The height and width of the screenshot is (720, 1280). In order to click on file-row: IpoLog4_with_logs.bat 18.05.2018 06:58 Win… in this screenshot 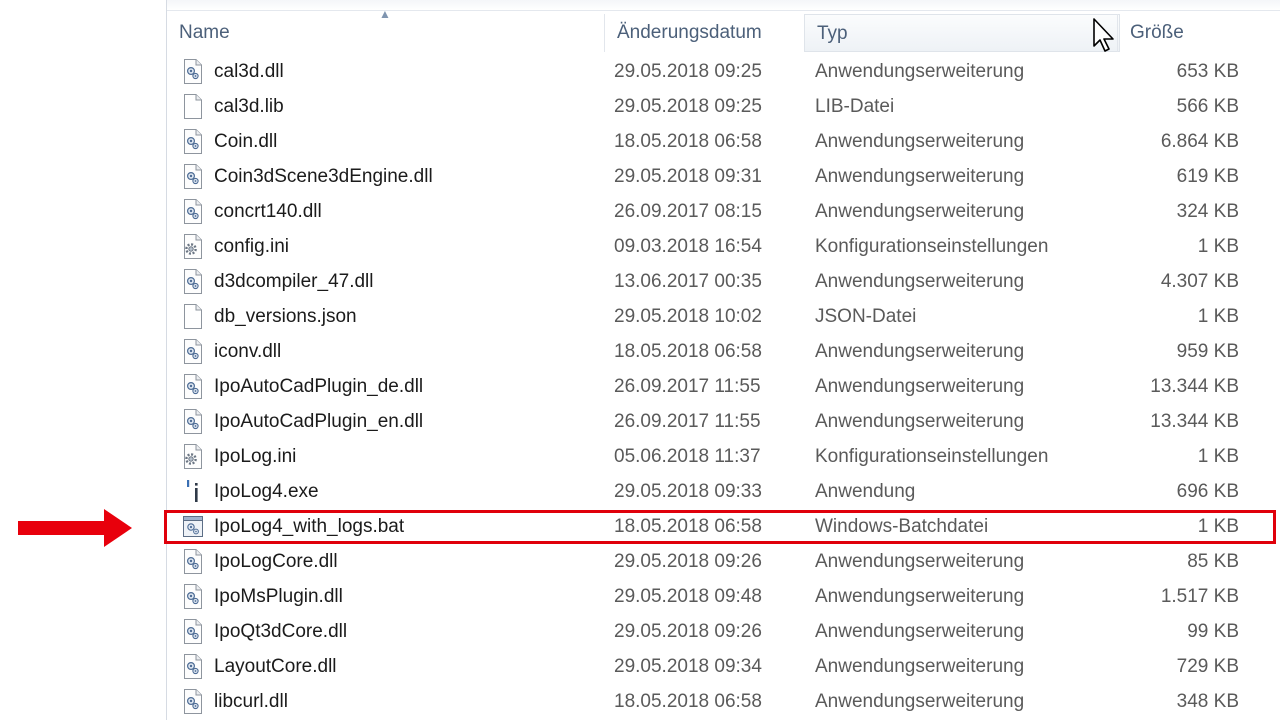, I will do `click(723, 526)`.